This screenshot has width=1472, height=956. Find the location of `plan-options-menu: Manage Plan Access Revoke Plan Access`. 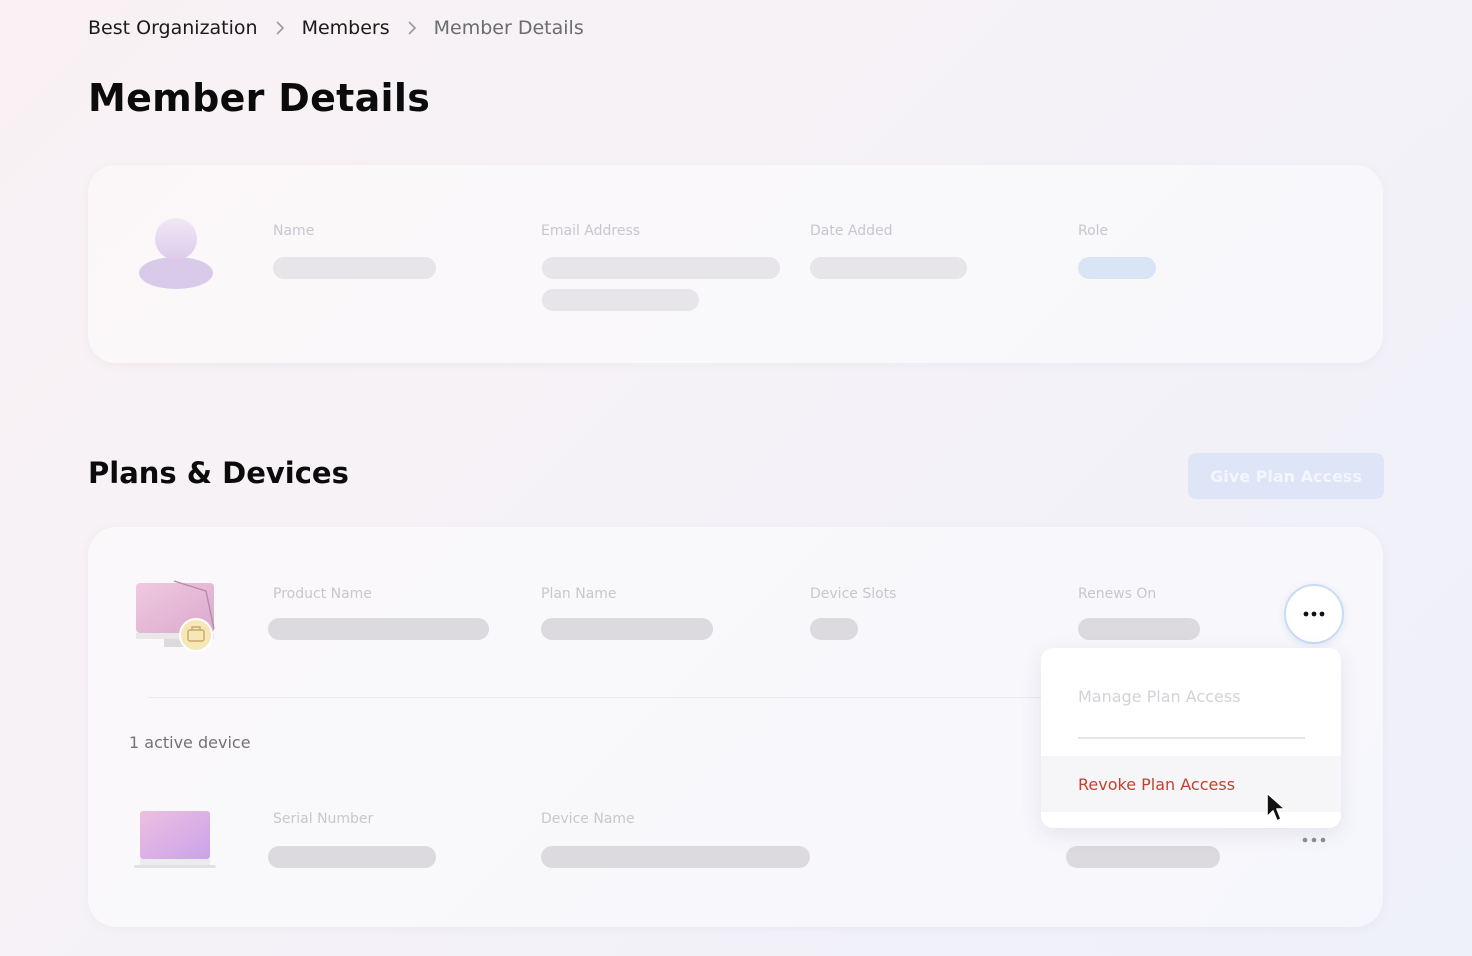

plan-options-menu: Manage Plan Access Revoke Plan Access is located at coordinates (1191, 738).